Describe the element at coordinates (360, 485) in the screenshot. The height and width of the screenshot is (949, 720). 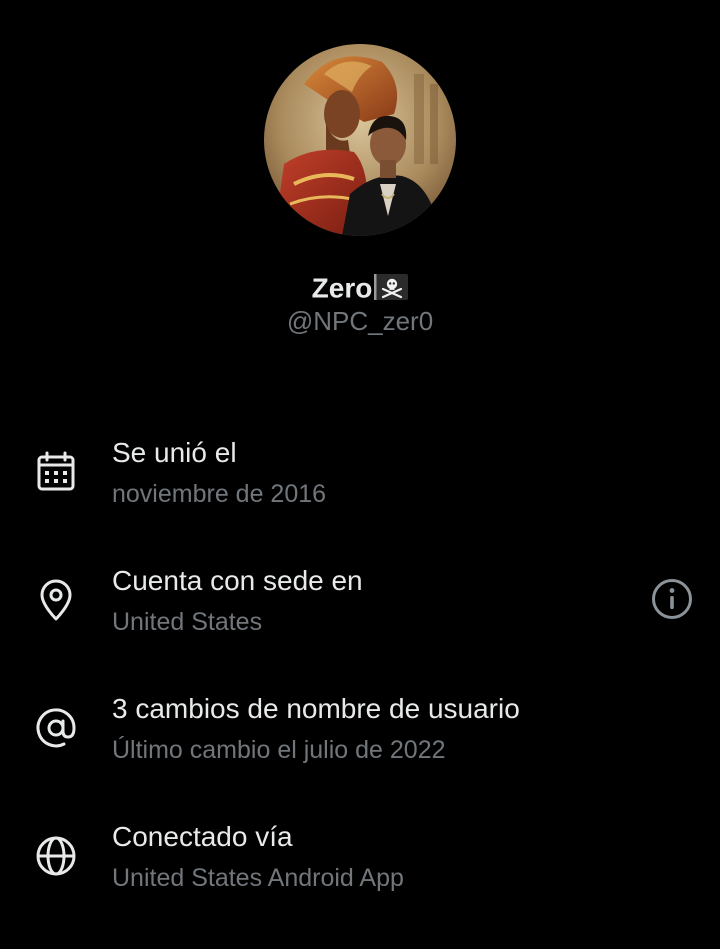
I see `joined-date-row: Se unió el noviembre de 2016` at that location.